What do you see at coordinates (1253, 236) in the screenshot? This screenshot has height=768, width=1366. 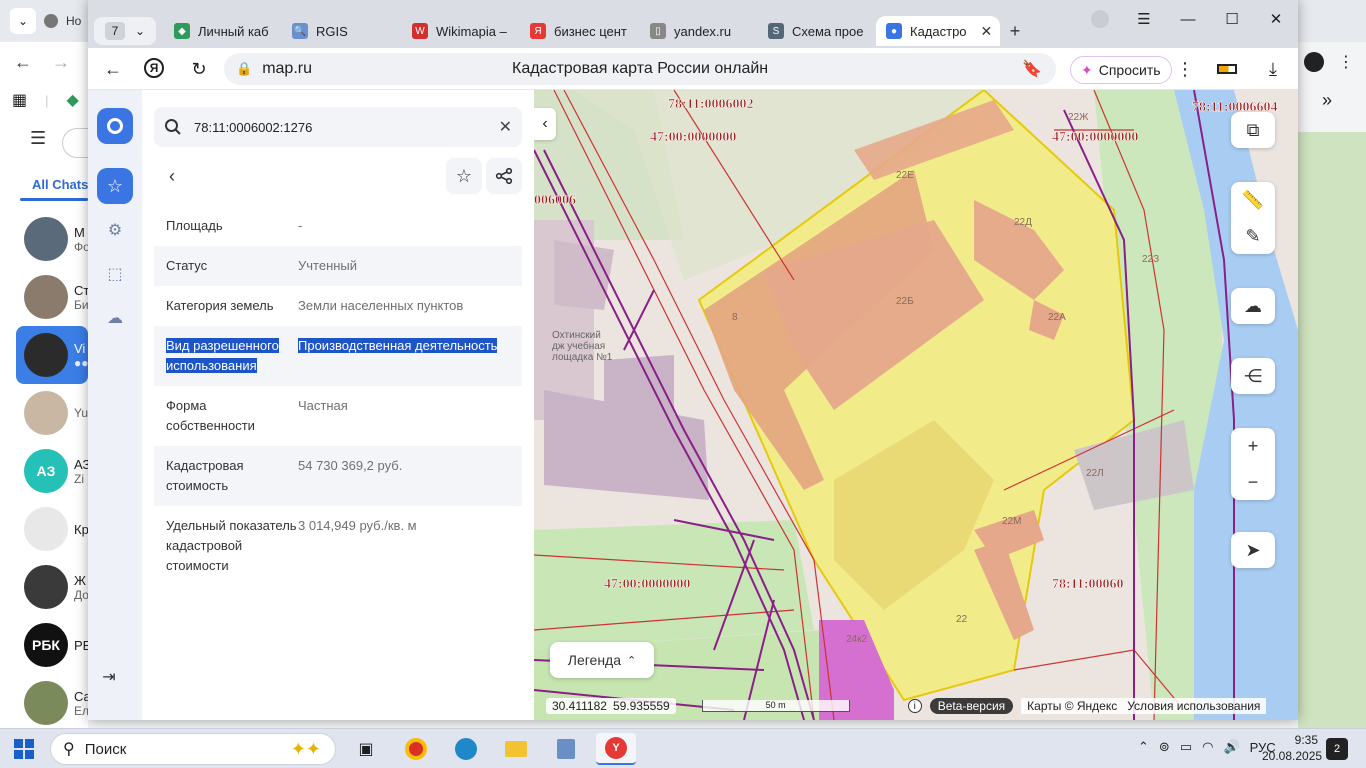 I see `edit-icon: ✎` at bounding box center [1253, 236].